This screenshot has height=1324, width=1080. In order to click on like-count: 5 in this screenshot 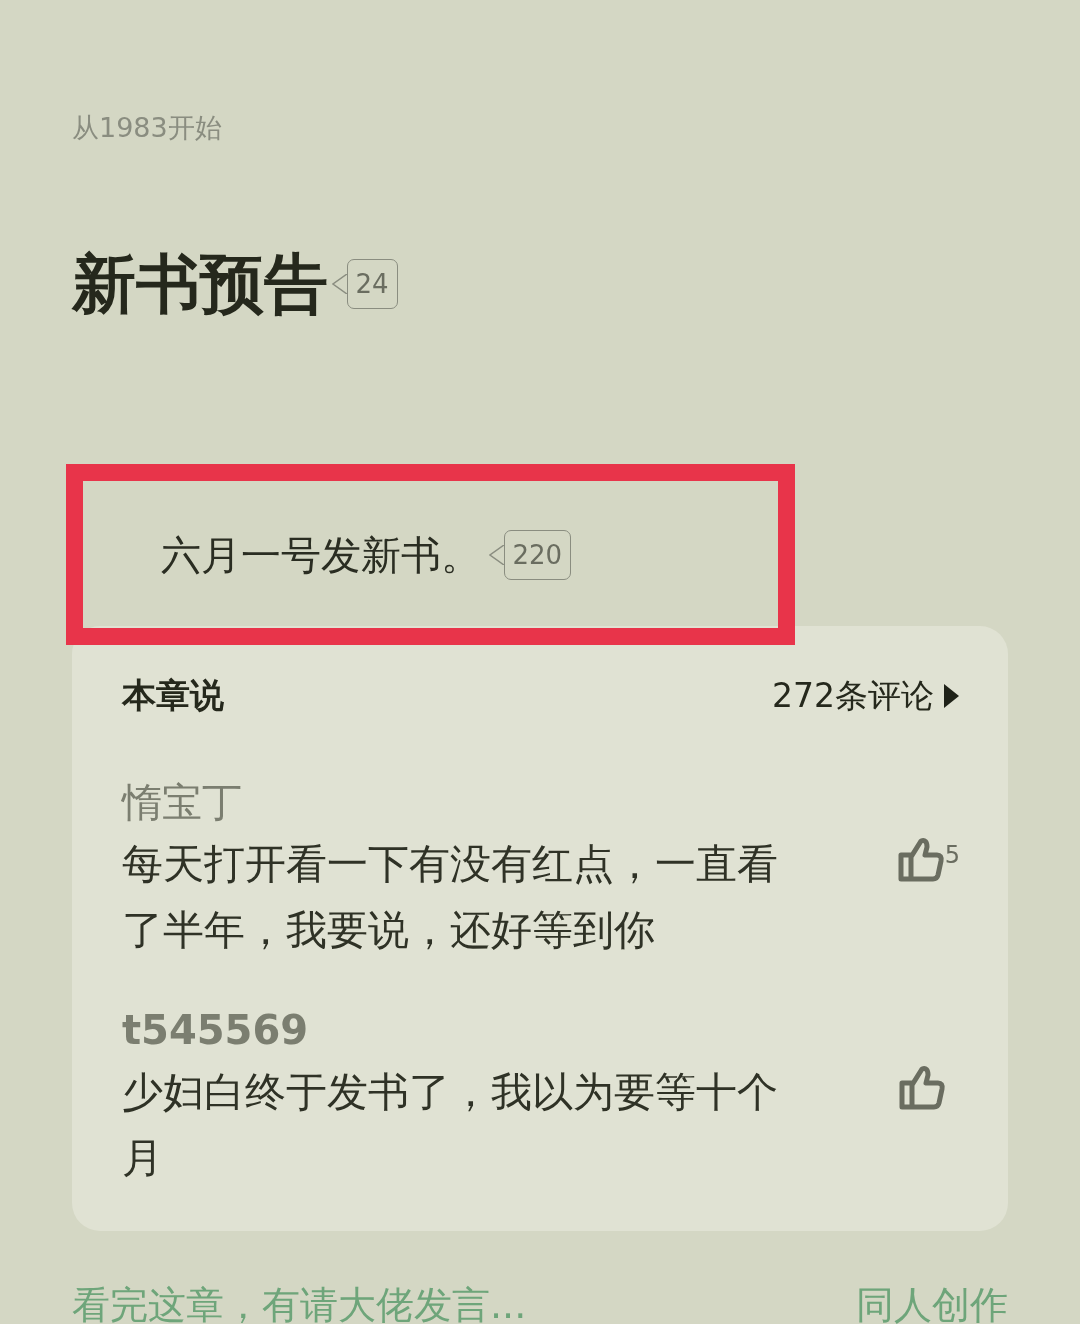, I will do `click(952, 855)`.